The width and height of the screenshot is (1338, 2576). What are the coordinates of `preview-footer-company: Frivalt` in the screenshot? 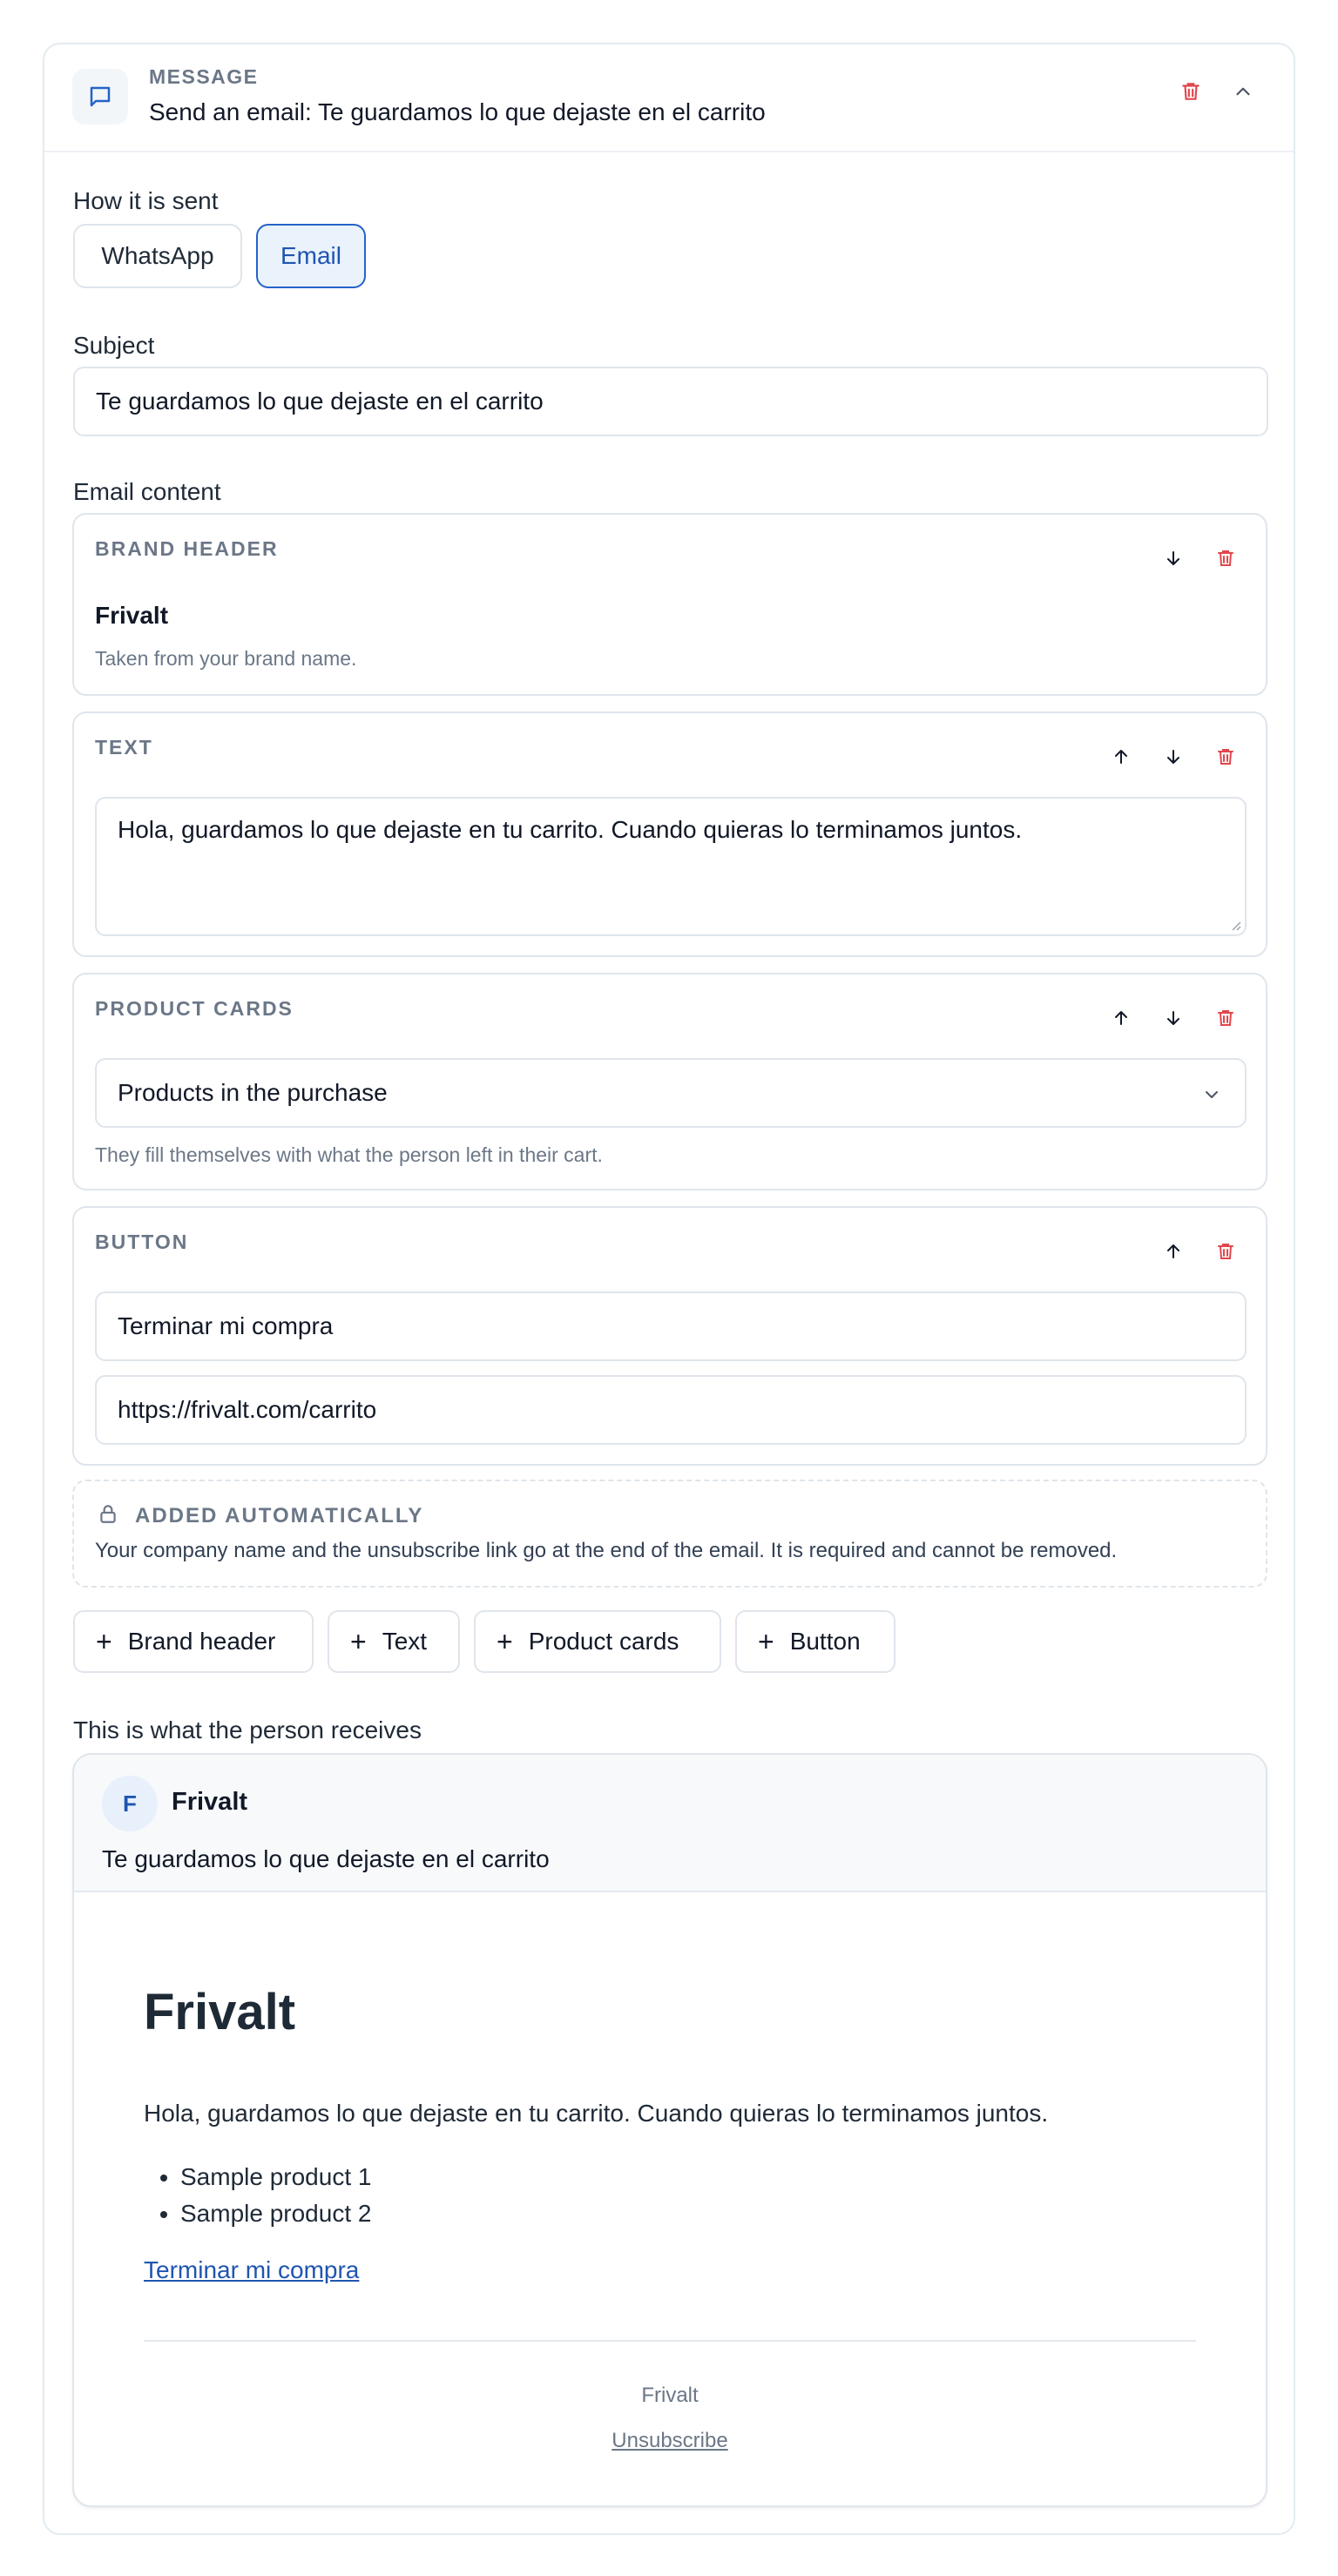 It's located at (670, 2395).